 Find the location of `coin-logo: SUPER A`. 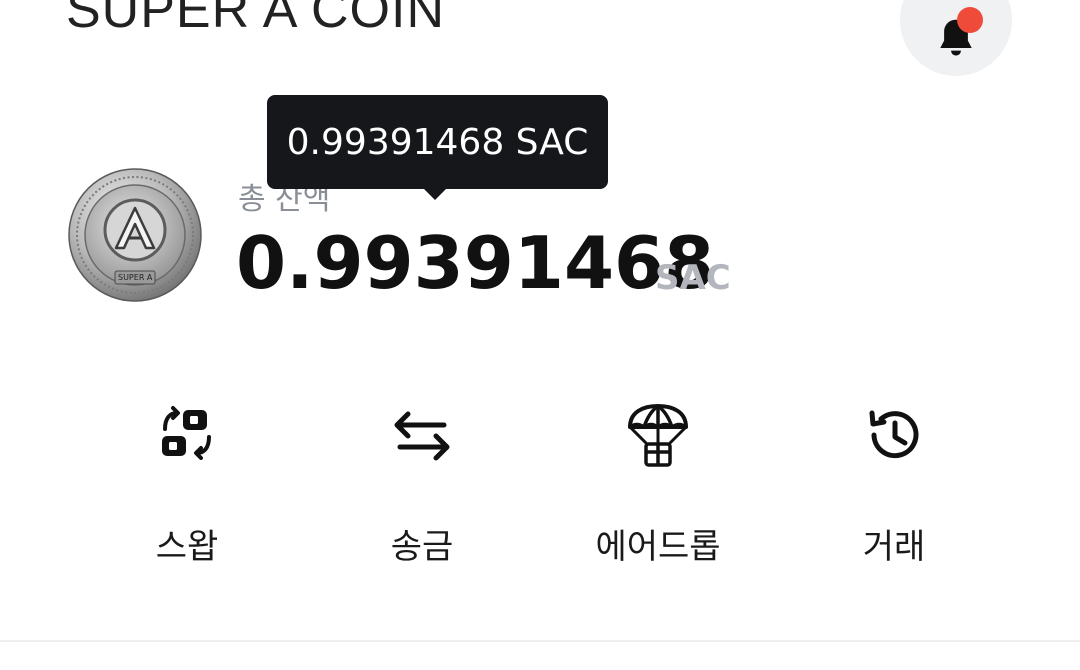

coin-logo: SUPER A is located at coordinates (135, 235).